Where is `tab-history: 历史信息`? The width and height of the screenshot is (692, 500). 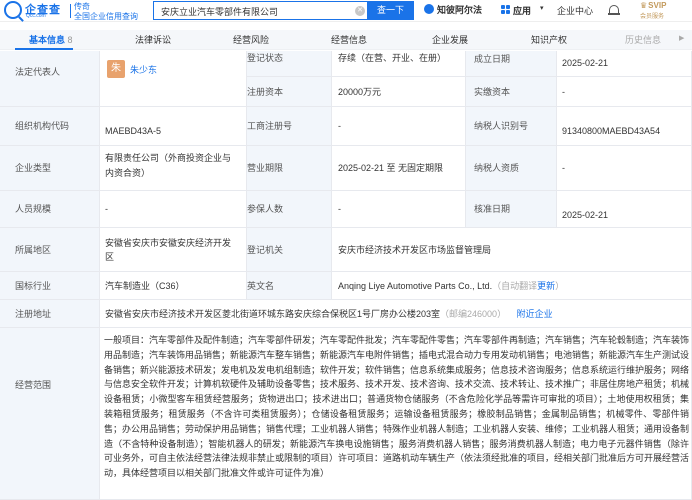
tab-history: 历史信息 is located at coordinates (643, 39).